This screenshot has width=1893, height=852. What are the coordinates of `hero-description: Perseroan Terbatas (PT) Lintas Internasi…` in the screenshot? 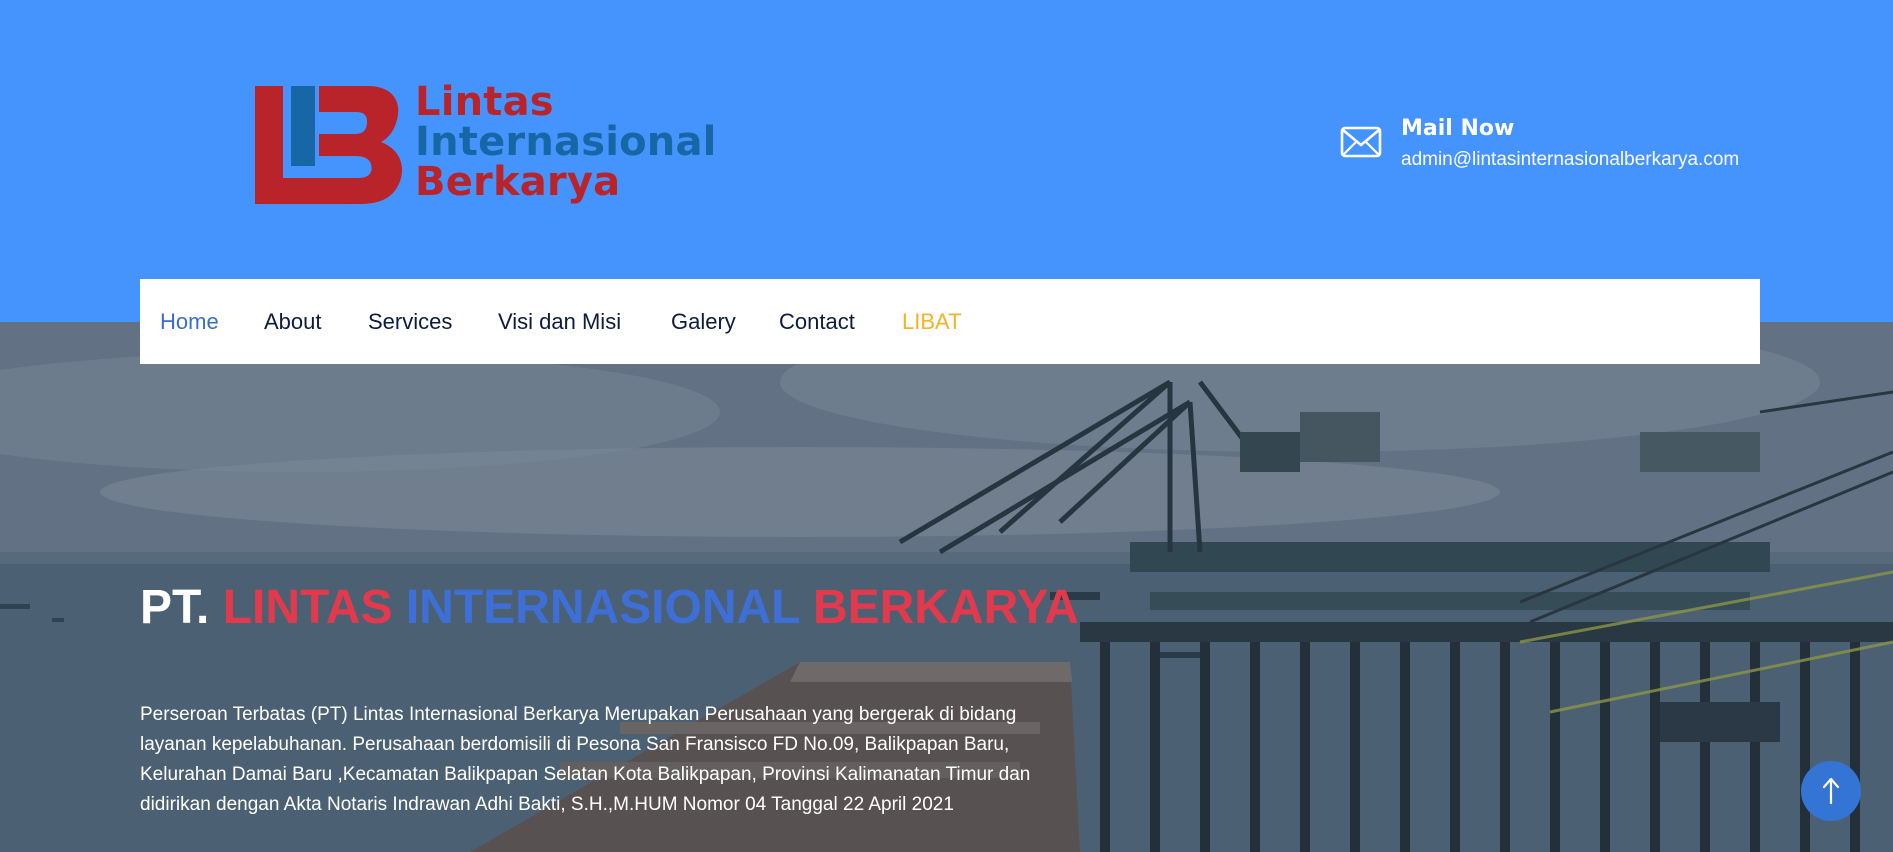 It's located at (585, 759).